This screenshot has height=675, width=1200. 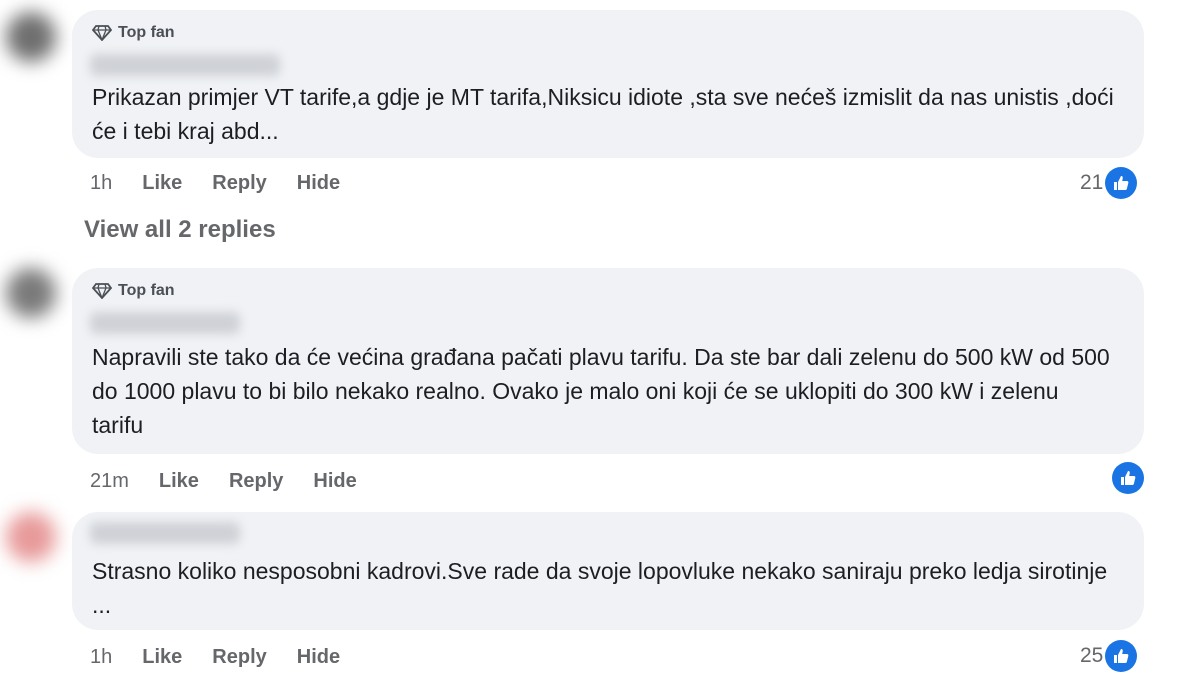 What do you see at coordinates (1092, 655) in the screenshot?
I see `reaction-count: 25` at bounding box center [1092, 655].